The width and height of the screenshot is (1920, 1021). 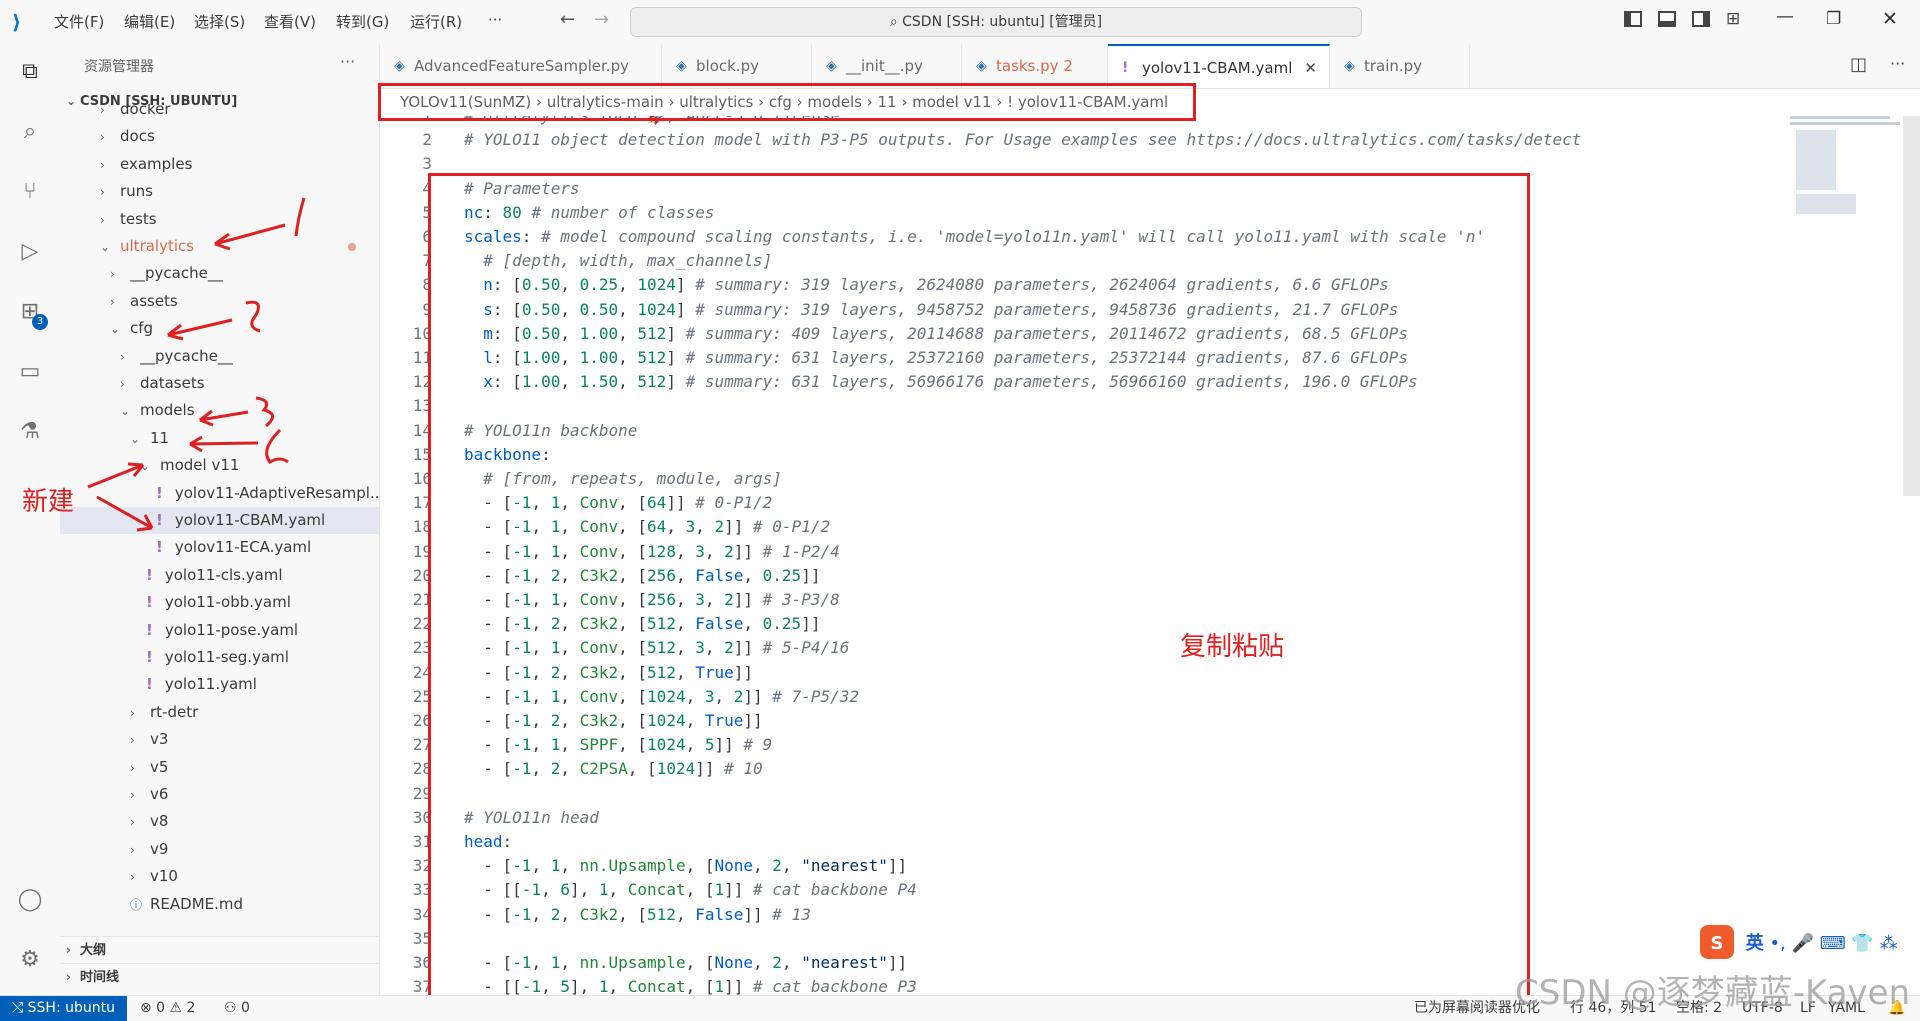 What do you see at coordinates (219, 410) in the screenshot?
I see `explorer-item: ⌄ models` at bounding box center [219, 410].